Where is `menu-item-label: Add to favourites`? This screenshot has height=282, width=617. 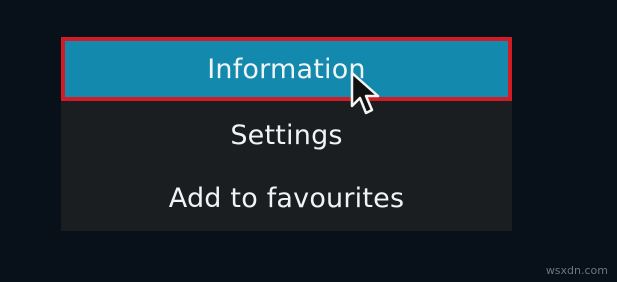 menu-item-label: Add to favourites is located at coordinates (286, 198).